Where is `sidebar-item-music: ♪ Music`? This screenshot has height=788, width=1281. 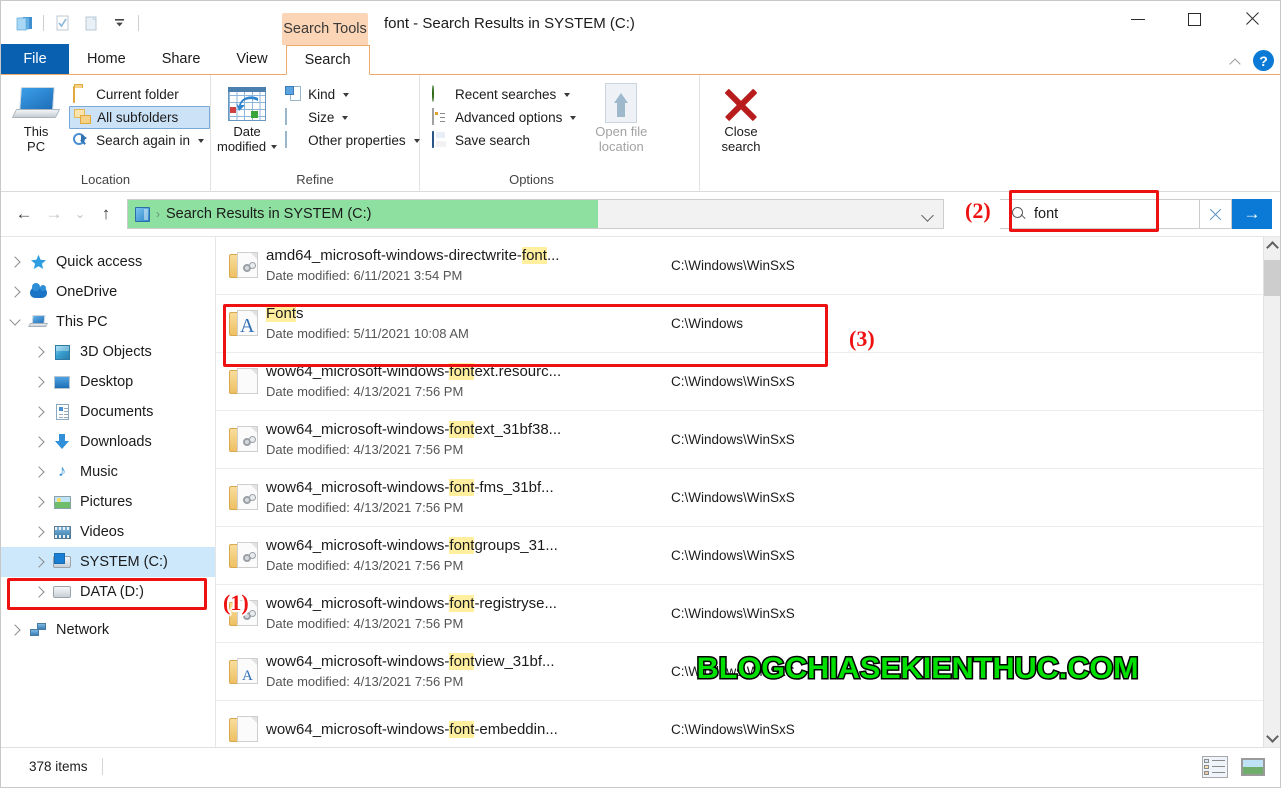 sidebar-item-music: ♪ Music is located at coordinates (108, 472).